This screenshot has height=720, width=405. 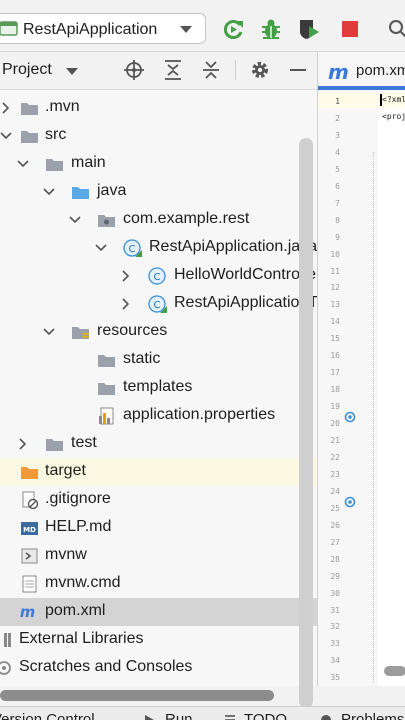 I want to click on tree-item-restapiapplicationtests: C RestApiApplicationTests, so click(x=158, y=304).